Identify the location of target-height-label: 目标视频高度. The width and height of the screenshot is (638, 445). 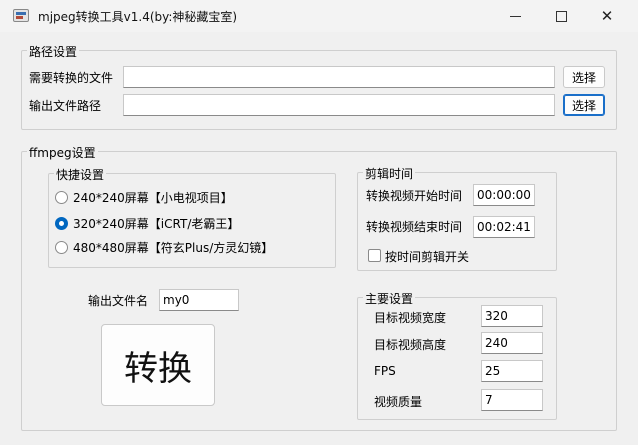
(410, 345).